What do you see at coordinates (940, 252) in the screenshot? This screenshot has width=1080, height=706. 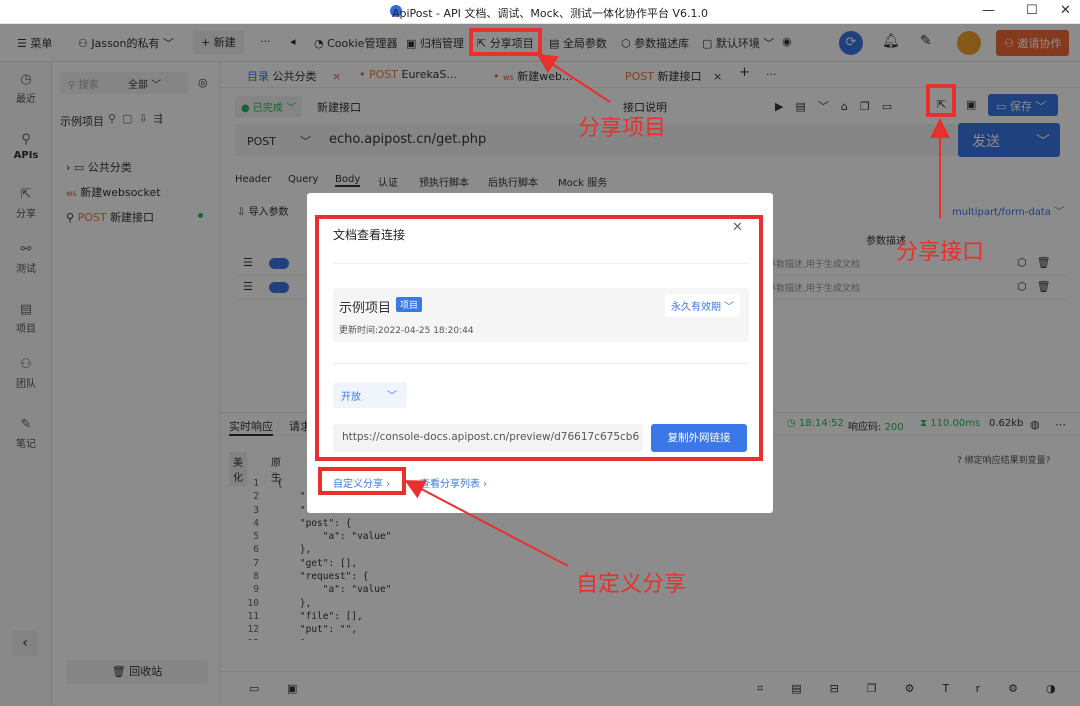 I see `annotation-share-api: 分享接口` at bounding box center [940, 252].